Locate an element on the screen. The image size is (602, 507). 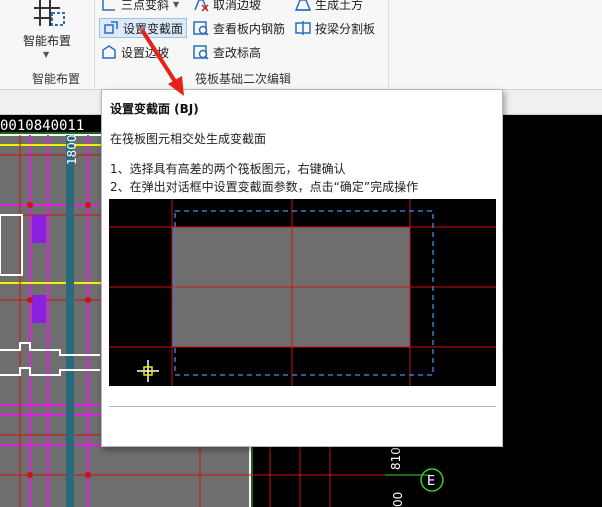
view-rebar-icon is located at coordinates (201, 28).